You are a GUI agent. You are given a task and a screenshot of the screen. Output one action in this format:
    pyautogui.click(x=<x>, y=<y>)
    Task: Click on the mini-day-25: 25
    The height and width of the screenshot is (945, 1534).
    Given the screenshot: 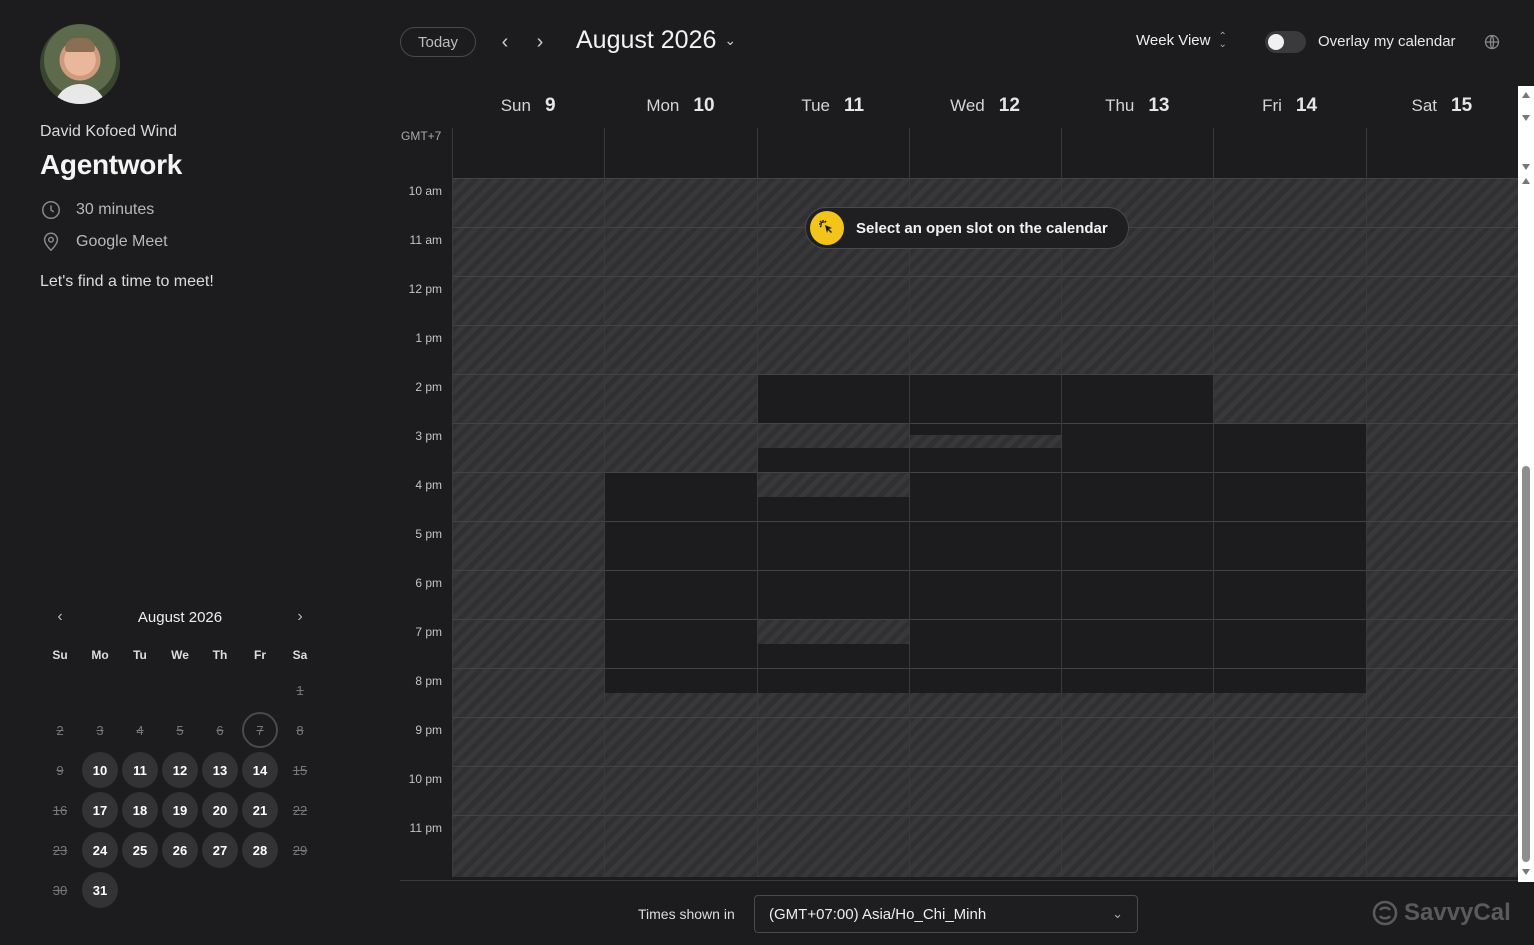 What is the action you would take?
    pyautogui.click(x=140, y=850)
    